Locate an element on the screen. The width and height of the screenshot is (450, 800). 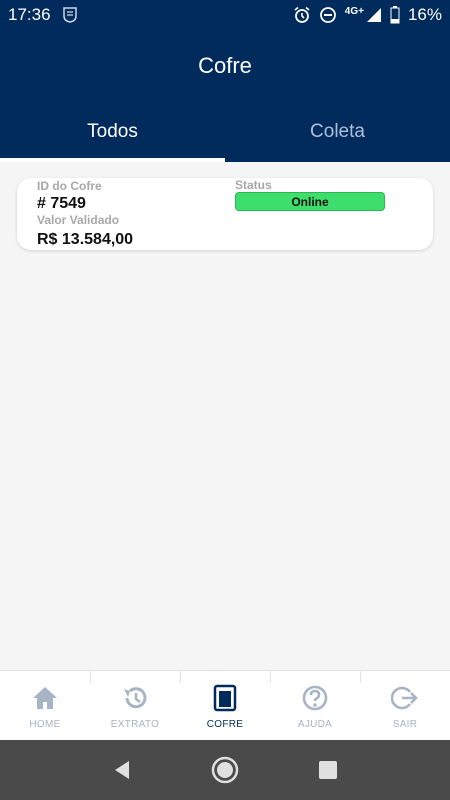
app-bar: Cofre is located at coordinates (225, 66).